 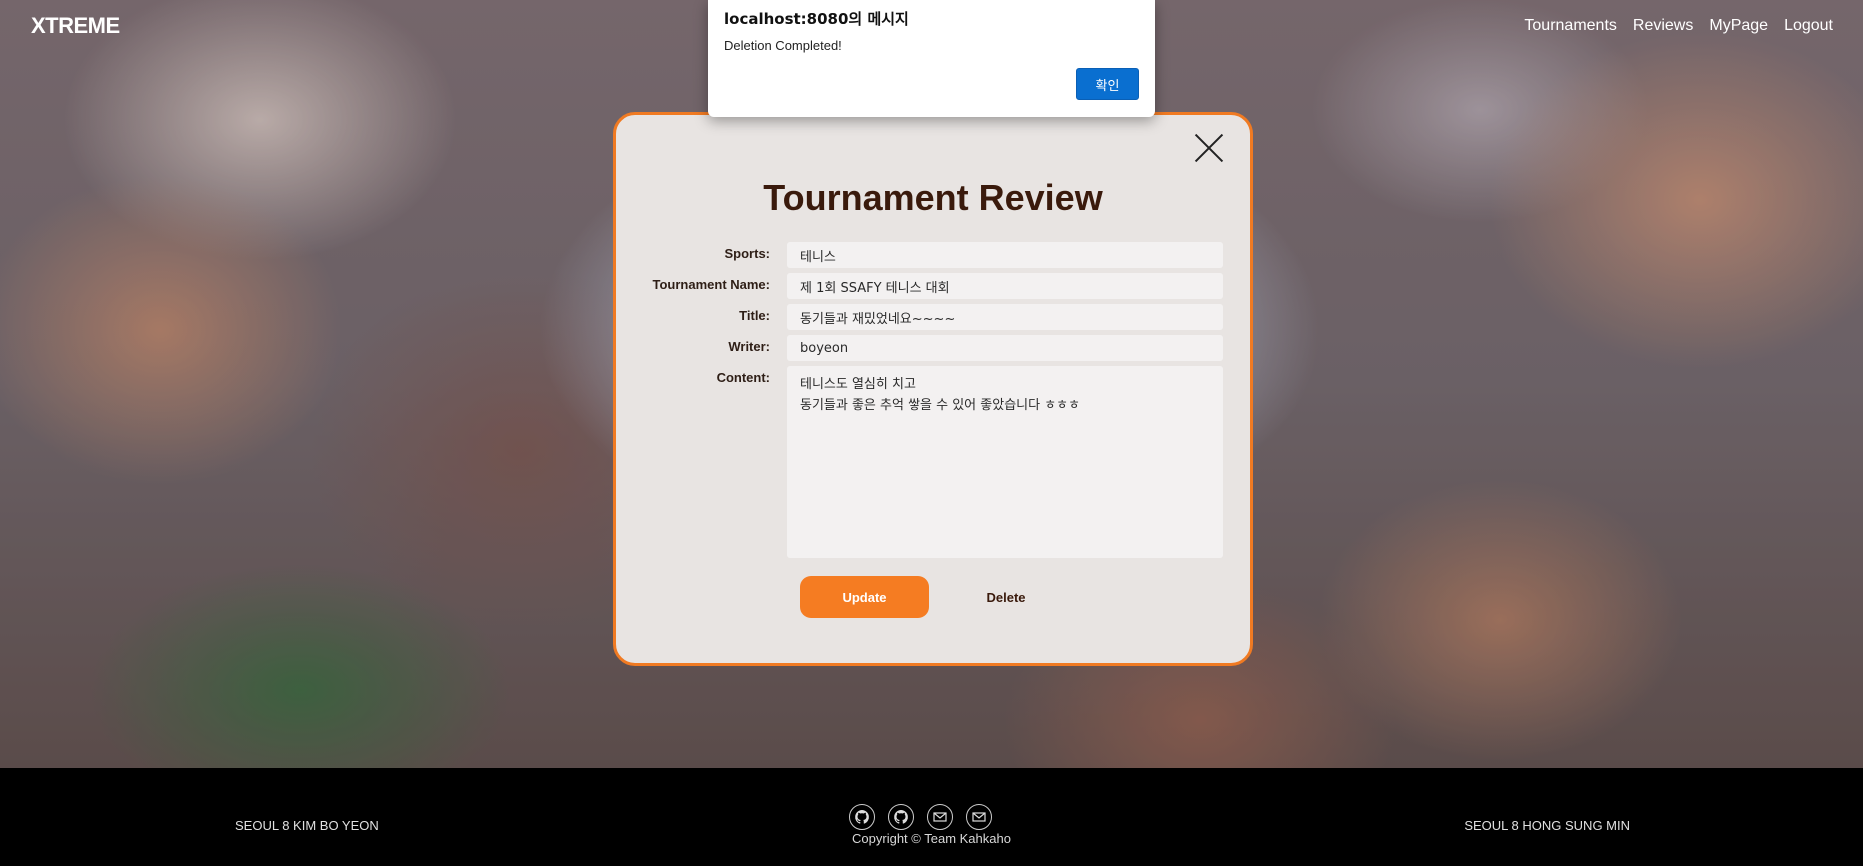 What do you see at coordinates (1738, 26) in the screenshot?
I see `nav-link-mypage: MyPage` at bounding box center [1738, 26].